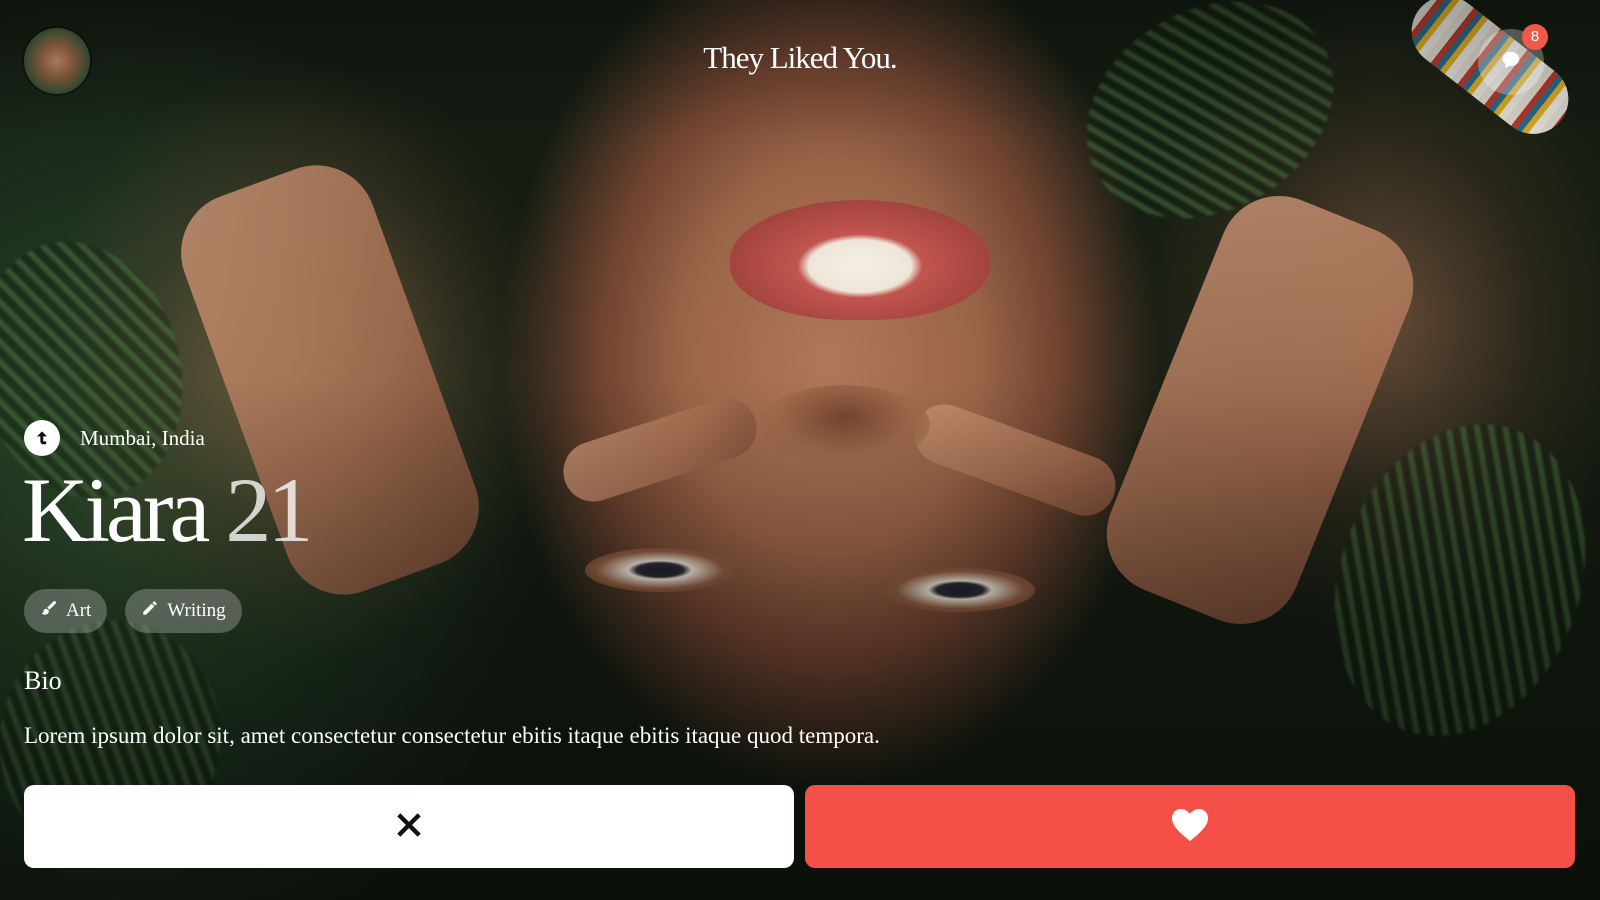 This screenshot has height=900, width=1600. Describe the element at coordinates (1511, 62) in the screenshot. I see `chat-bubble-icon` at that location.